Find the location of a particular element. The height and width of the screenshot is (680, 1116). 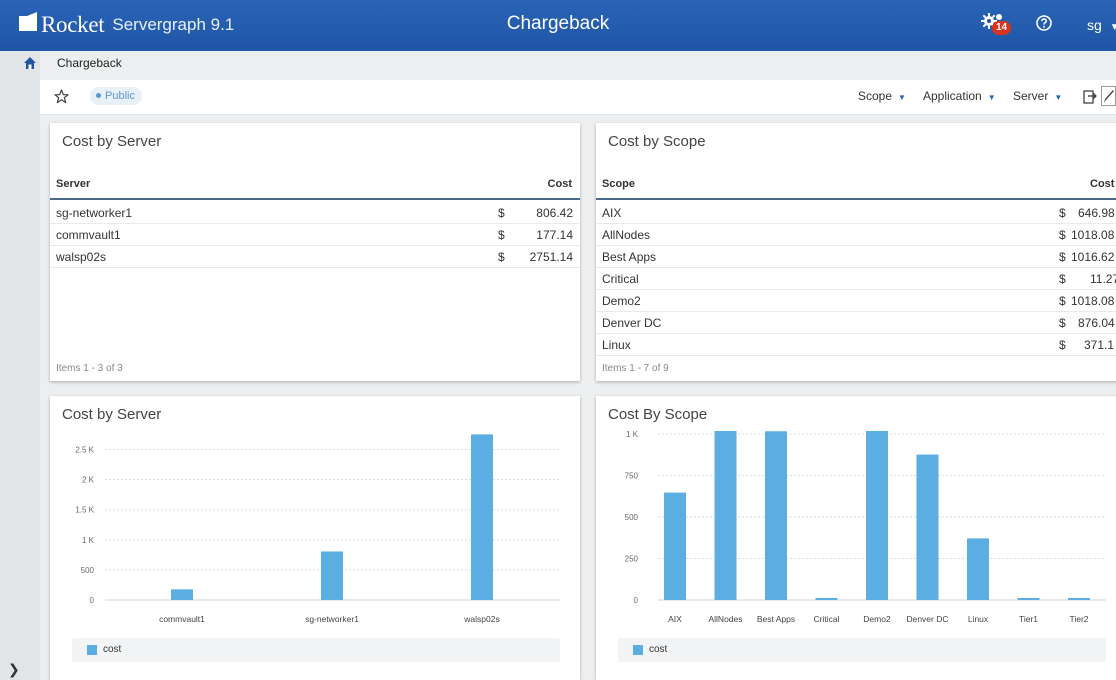

scope-name: Linux is located at coordinates (616, 345).